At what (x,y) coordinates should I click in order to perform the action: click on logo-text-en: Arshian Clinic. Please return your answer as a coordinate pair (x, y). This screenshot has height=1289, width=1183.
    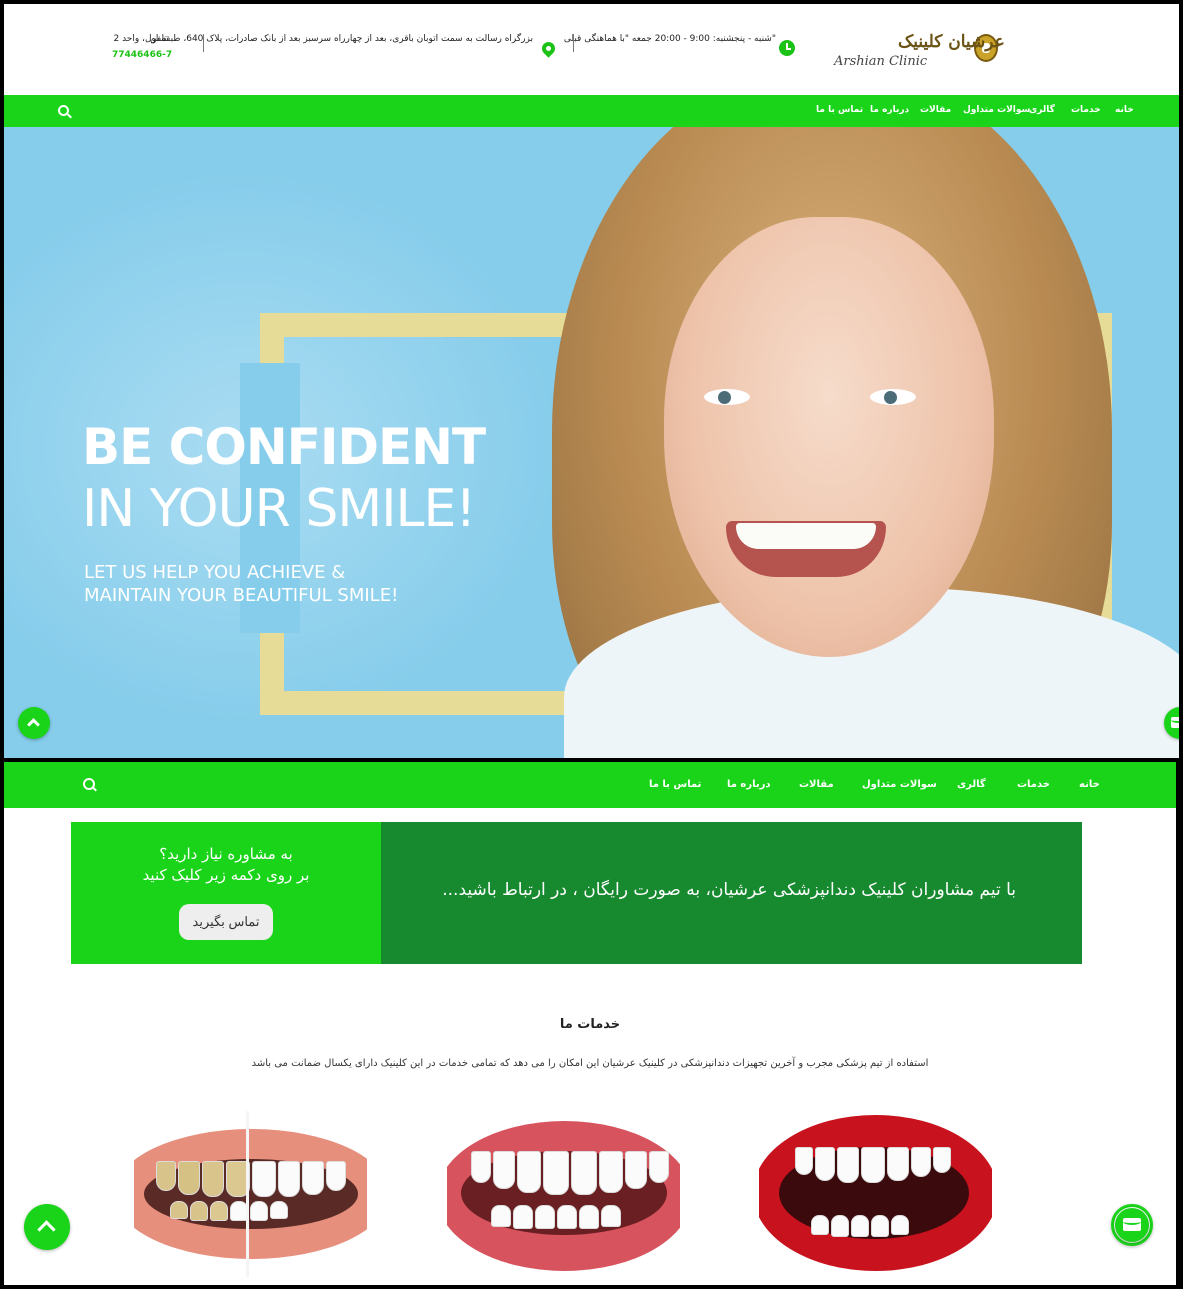
    Looking at the image, I should click on (881, 61).